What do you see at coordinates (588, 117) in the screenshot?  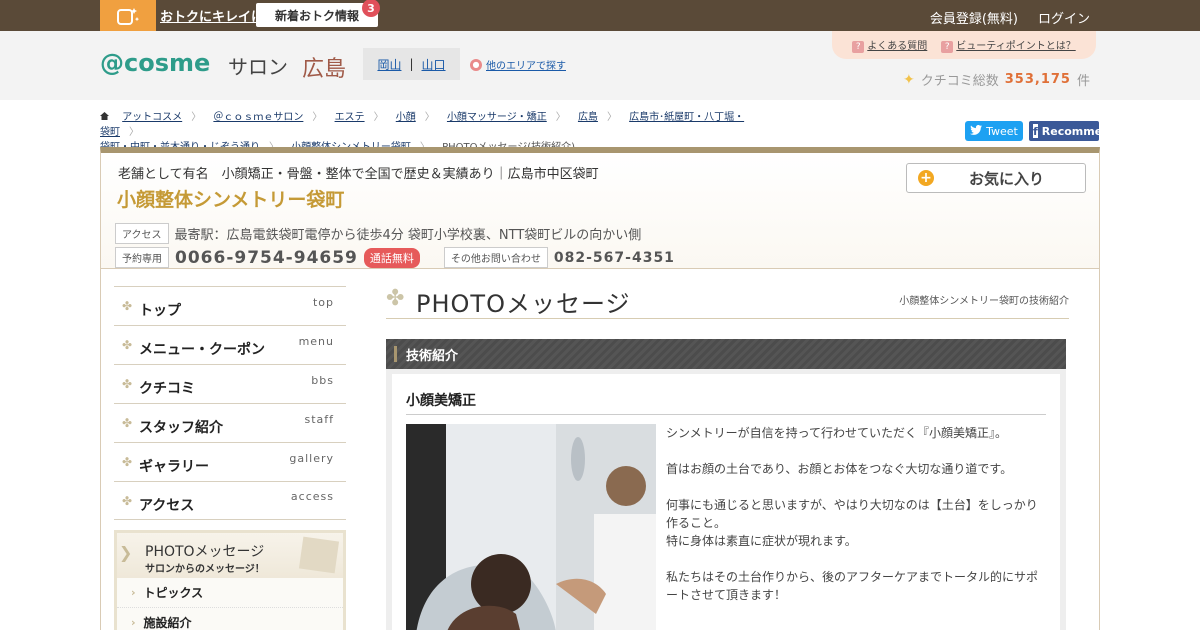 I see `breadcrumb-item: 広島` at bounding box center [588, 117].